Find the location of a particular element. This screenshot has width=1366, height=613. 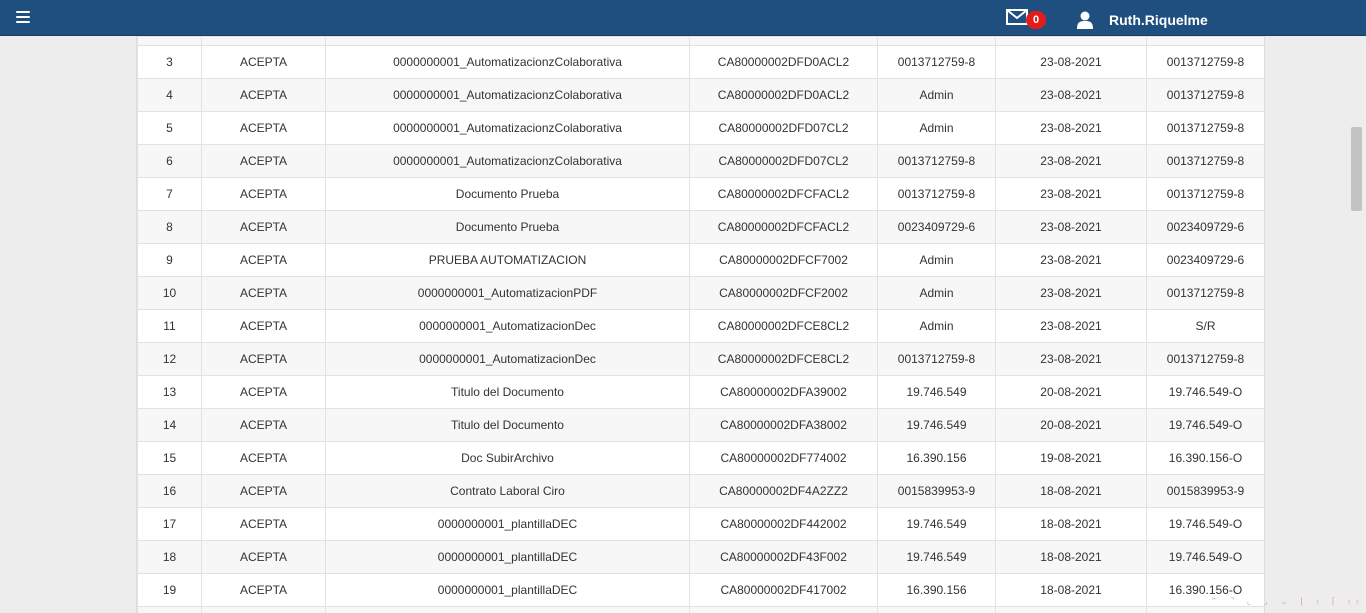

document-name-cell: Doc SubirArchivo is located at coordinates (507, 458).